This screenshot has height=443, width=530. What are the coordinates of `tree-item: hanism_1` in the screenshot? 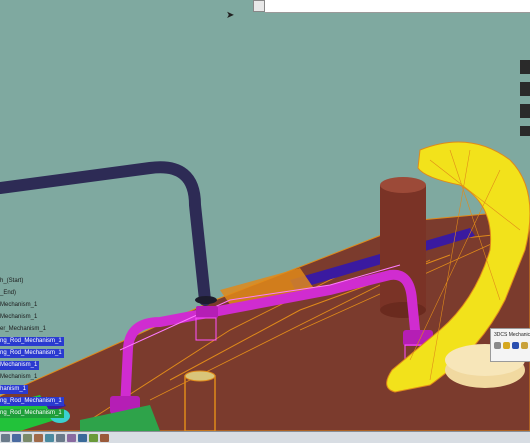 It's located at (14, 389).